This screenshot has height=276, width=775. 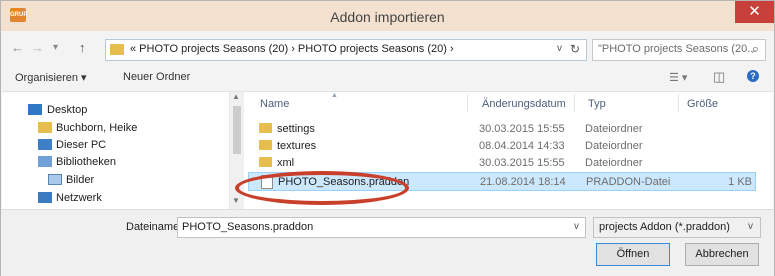 I want to click on sidebar-item-label: Netzwerk, so click(x=79, y=198).